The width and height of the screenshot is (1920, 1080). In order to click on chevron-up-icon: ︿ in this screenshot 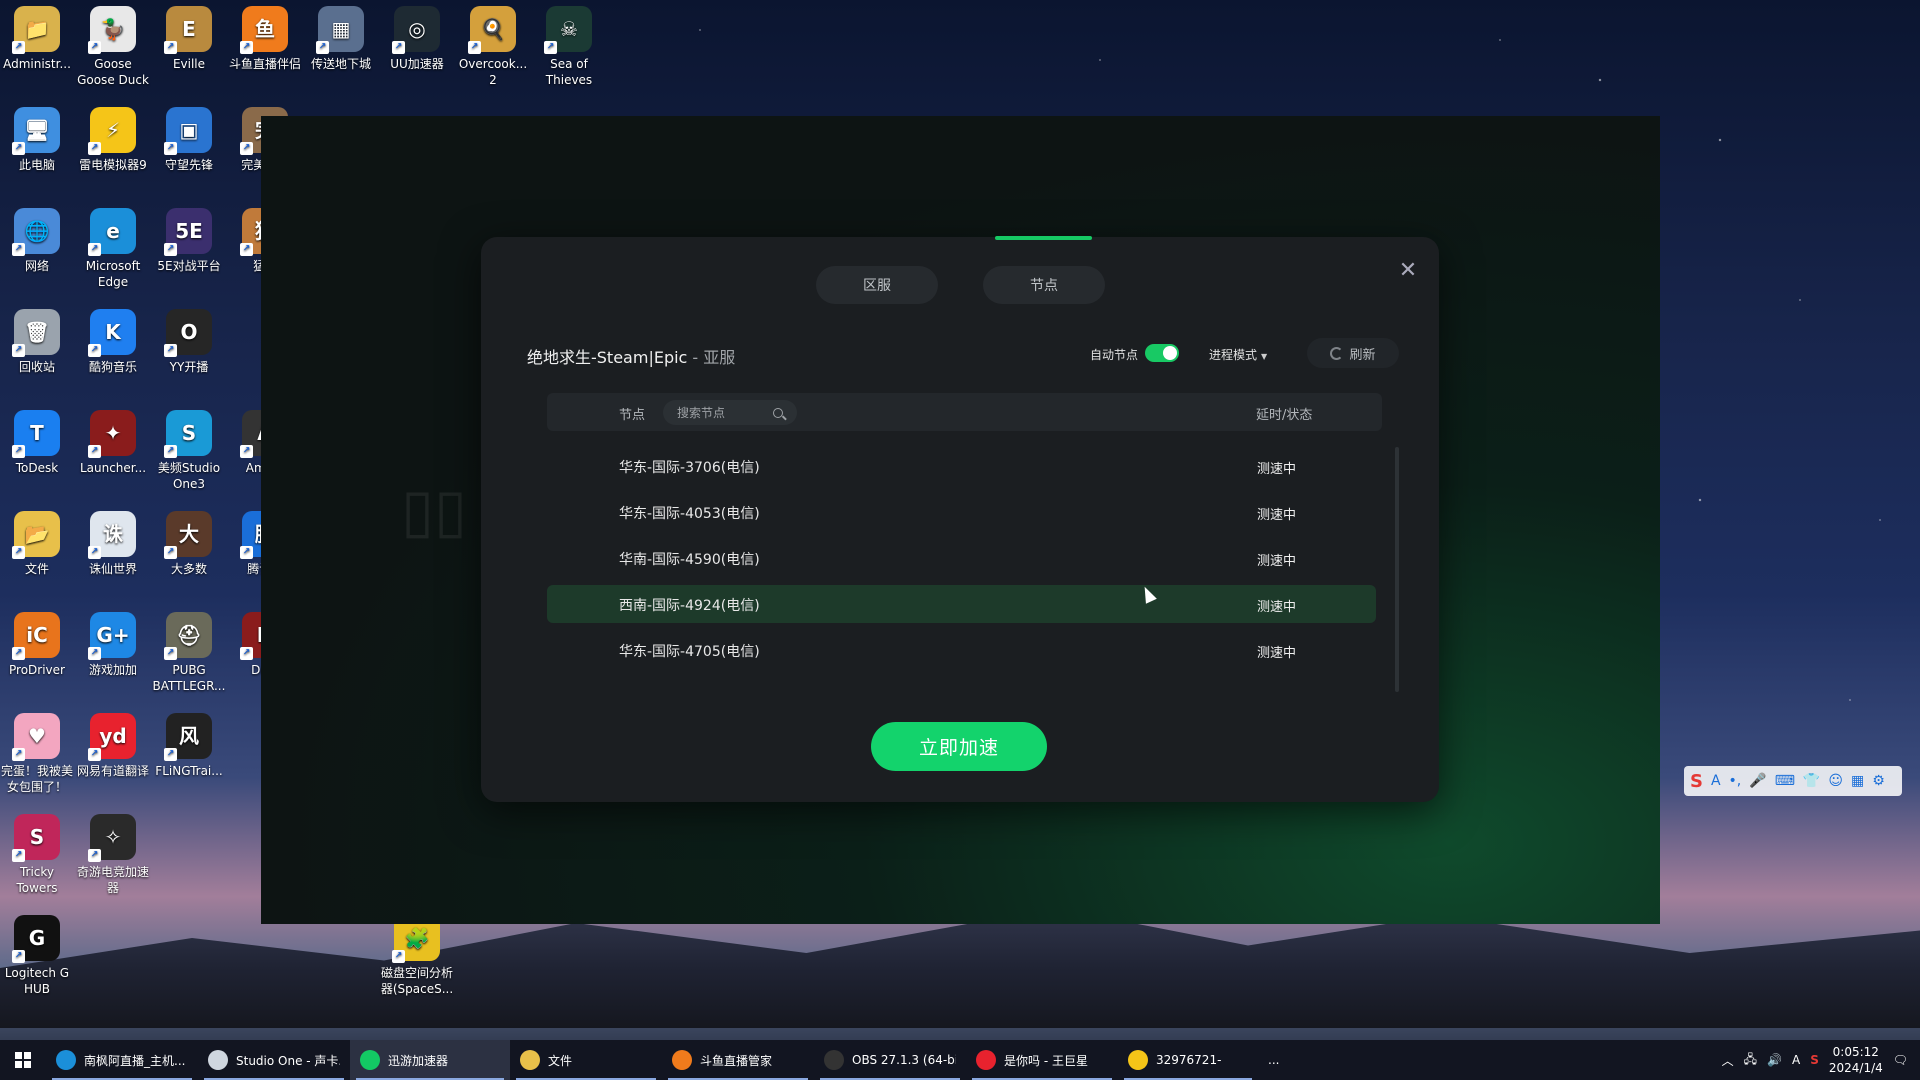, I will do `click(1728, 1060)`.